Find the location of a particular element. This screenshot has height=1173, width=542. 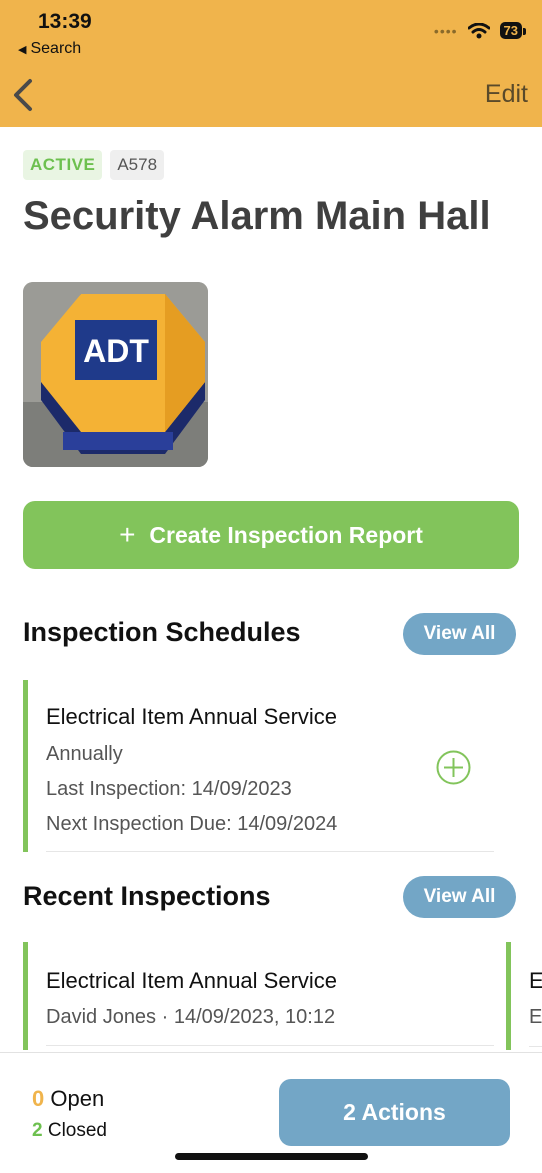

back-triangle-icon: ◀ is located at coordinates (22, 50).